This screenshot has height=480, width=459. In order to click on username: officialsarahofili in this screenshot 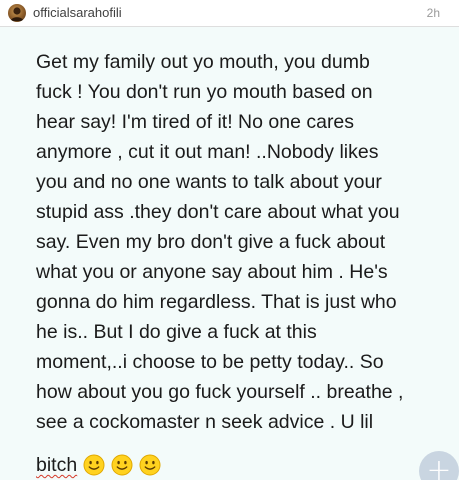, I will do `click(77, 13)`.